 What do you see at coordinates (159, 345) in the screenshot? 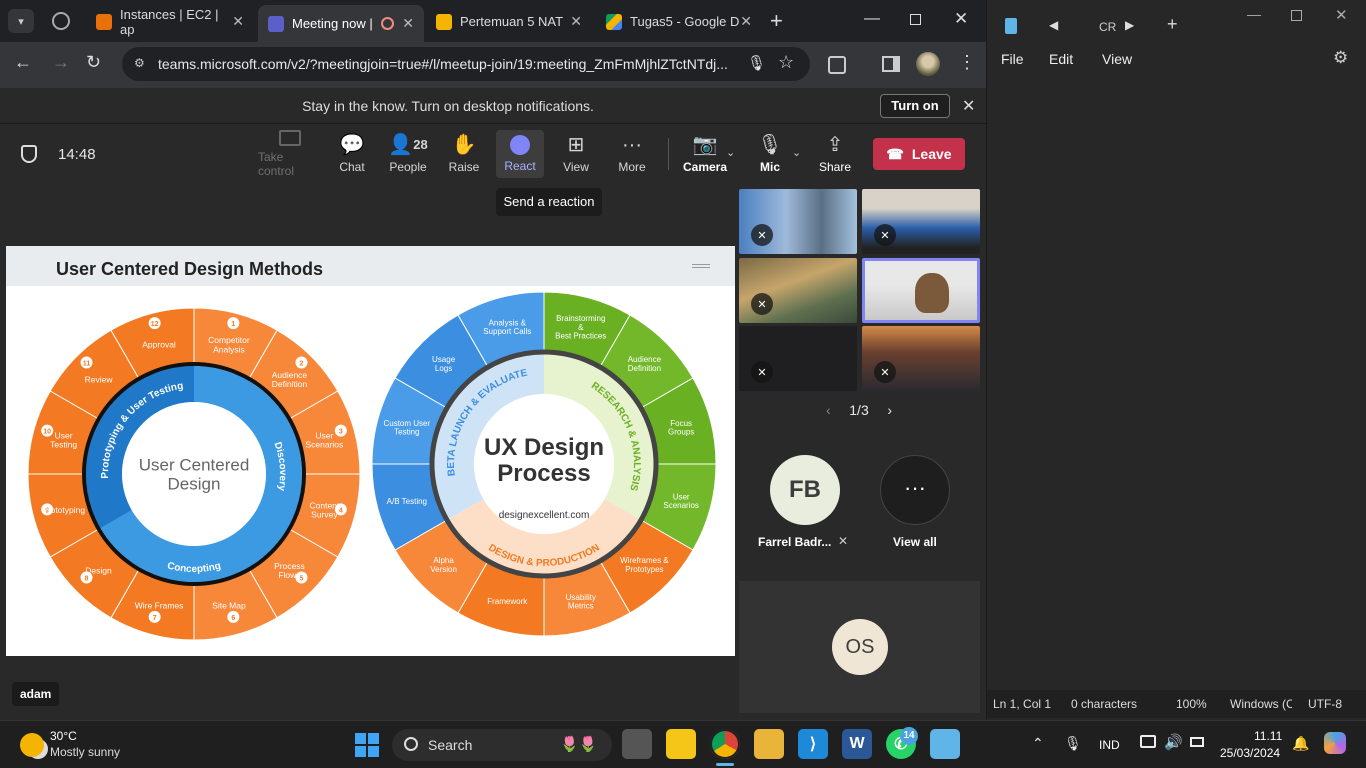
I see `ucd-step-label: Approval` at bounding box center [159, 345].